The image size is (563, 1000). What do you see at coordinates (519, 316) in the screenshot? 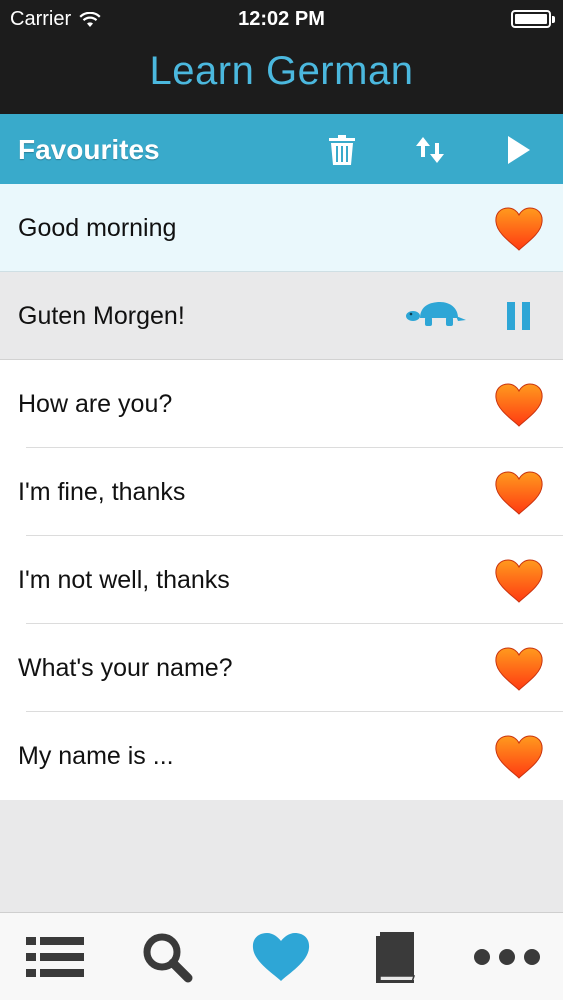
I see `pause-icon` at bounding box center [519, 316].